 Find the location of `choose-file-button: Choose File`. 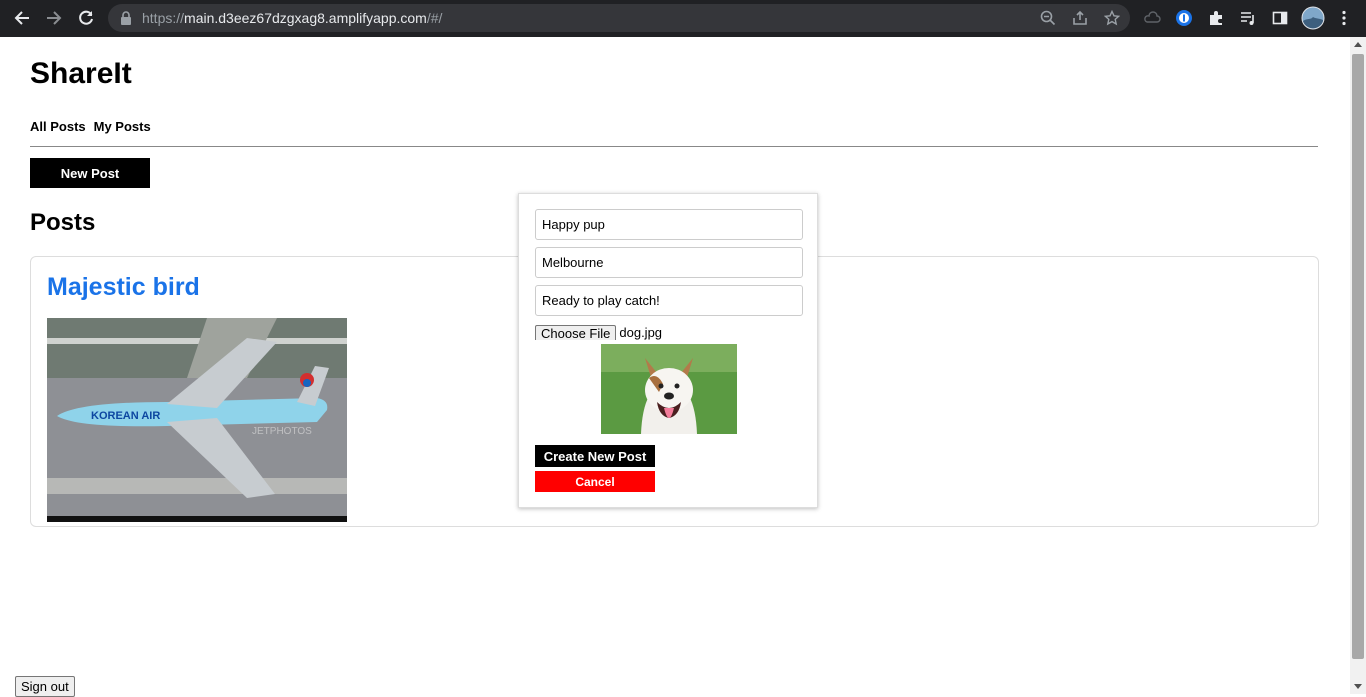

choose-file-button: Choose File is located at coordinates (576, 332).